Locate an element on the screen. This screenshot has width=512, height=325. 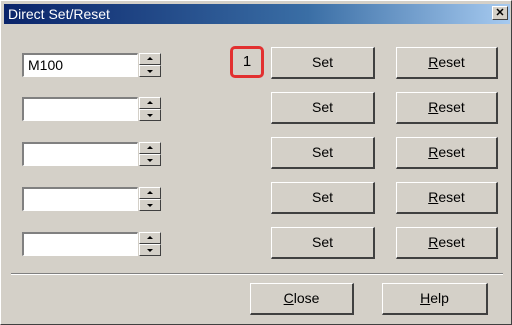
reset-button-3: Reset is located at coordinates (447, 153).